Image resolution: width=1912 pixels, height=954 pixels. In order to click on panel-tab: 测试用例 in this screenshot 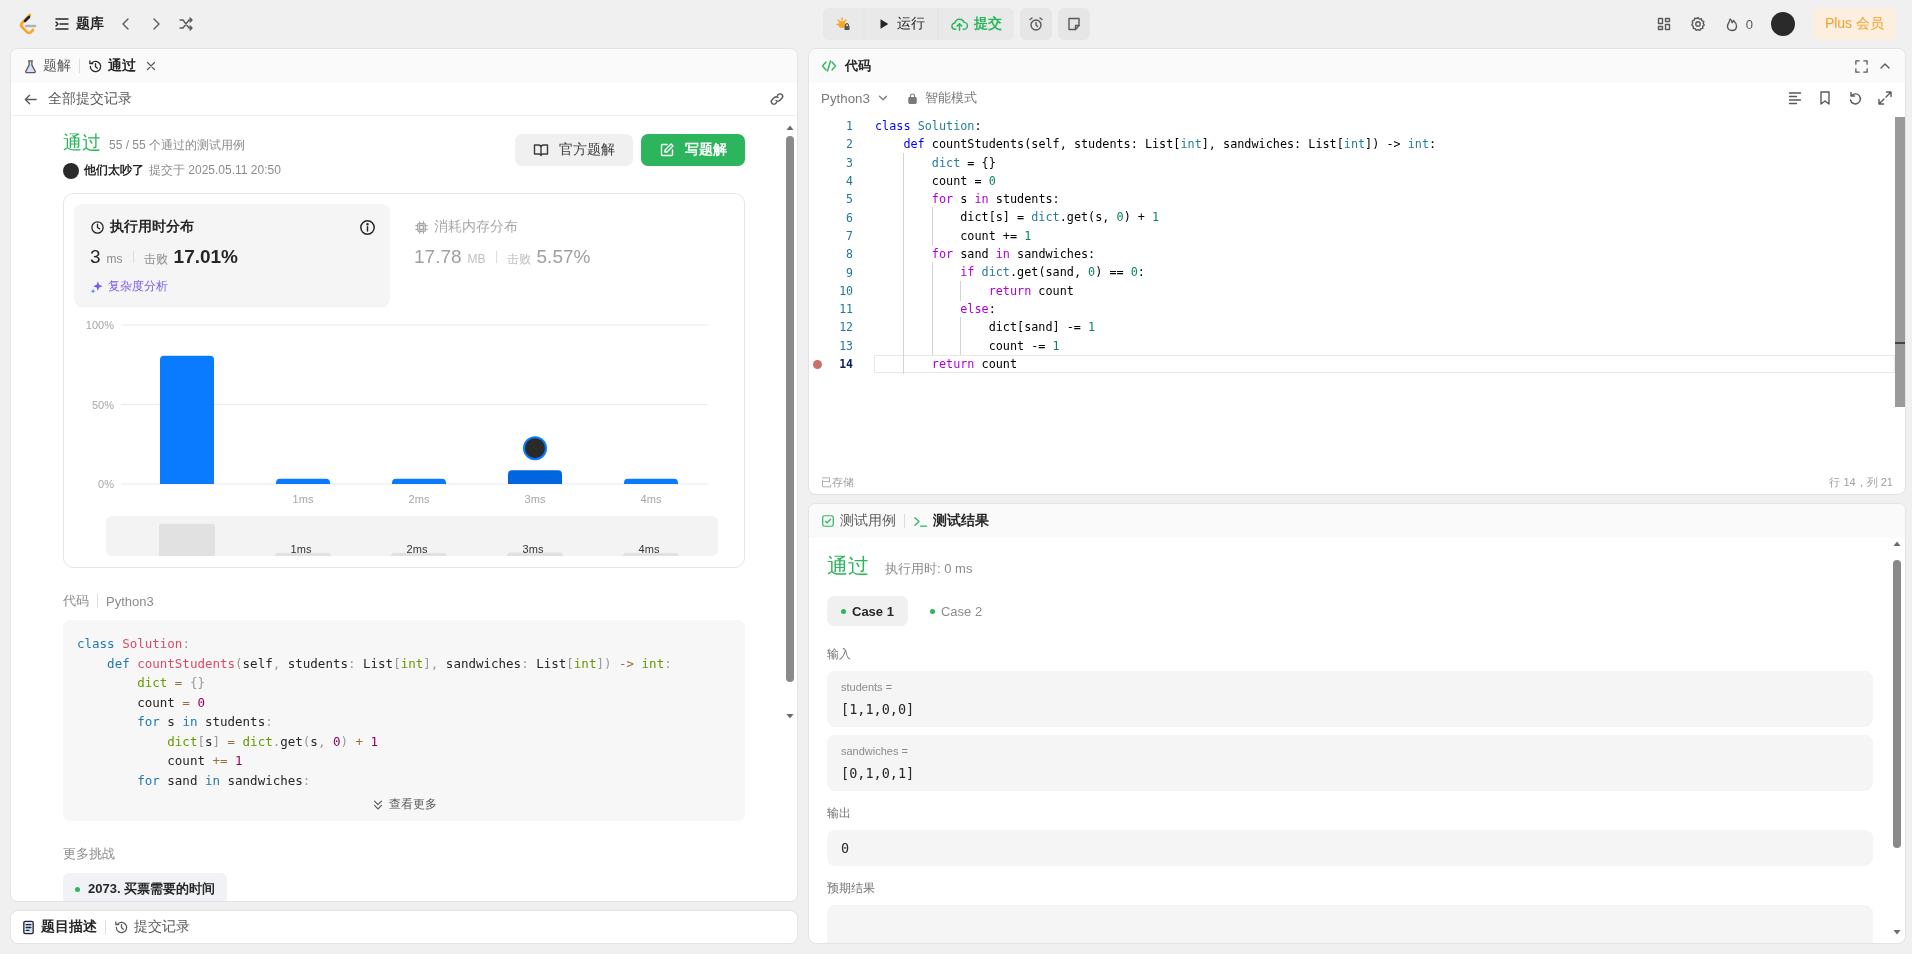, I will do `click(858, 521)`.